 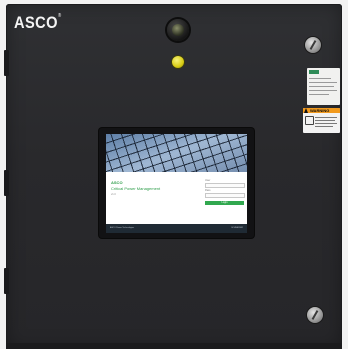 I want to click on door-lock-bottom, so click(x=315, y=315).